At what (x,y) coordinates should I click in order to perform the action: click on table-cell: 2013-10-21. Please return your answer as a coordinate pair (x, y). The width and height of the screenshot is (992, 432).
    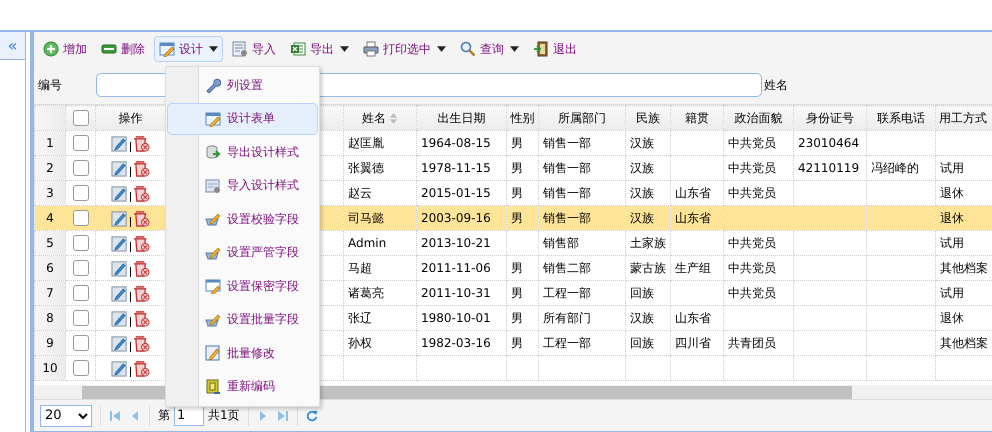
    Looking at the image, I should click on (456, 243).